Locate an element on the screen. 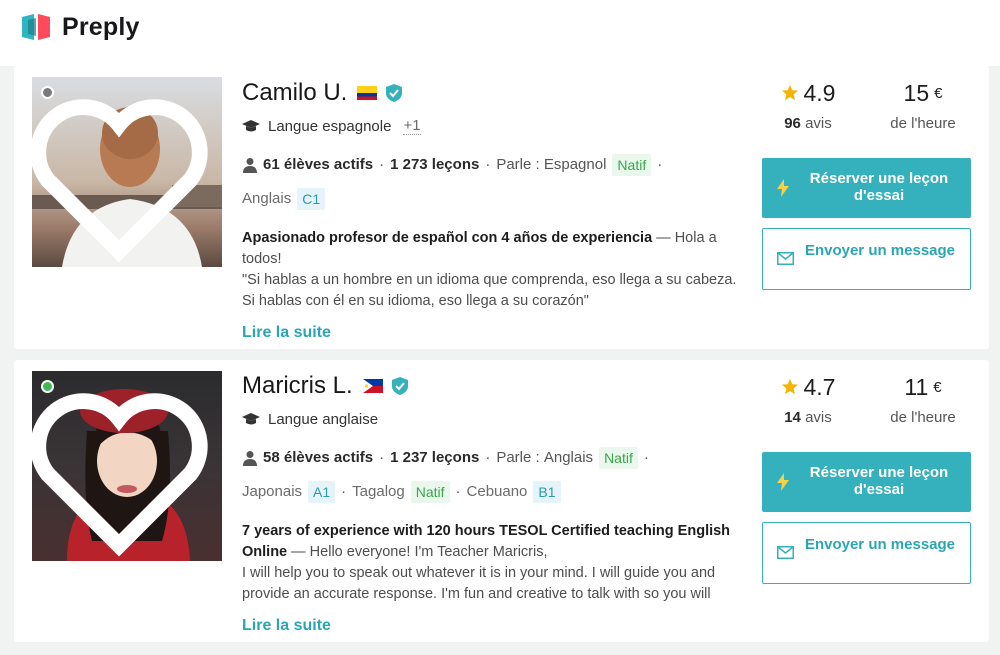 The image size is (1000, 655). colombia-flag-icon is located at coordinates (367, 93).